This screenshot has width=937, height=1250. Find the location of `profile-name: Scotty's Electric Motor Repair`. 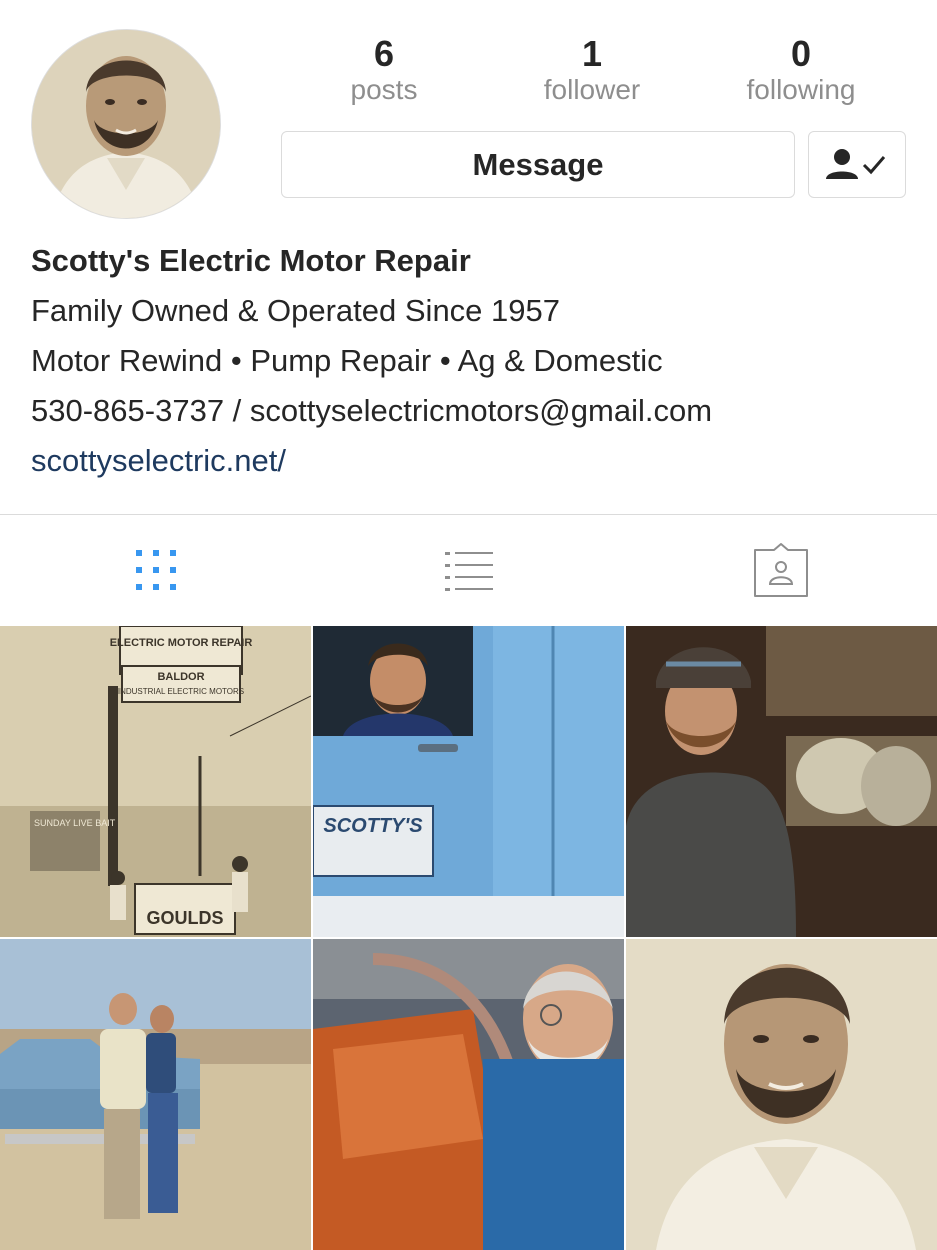

profile-name: Scotty's Electric Motor Repair is located at coordinates (251, 260).